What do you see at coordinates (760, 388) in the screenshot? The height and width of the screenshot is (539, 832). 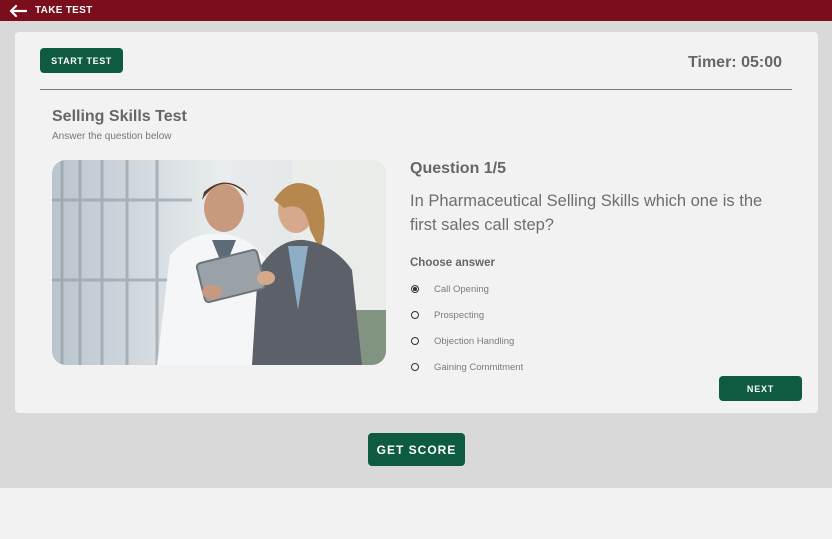 I see `next-button: NEXT` at bounding box center [760, 388].